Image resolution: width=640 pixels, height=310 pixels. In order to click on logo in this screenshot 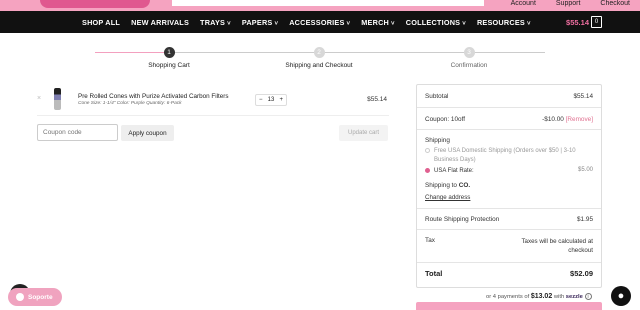, I will do `click(95, 4)`.